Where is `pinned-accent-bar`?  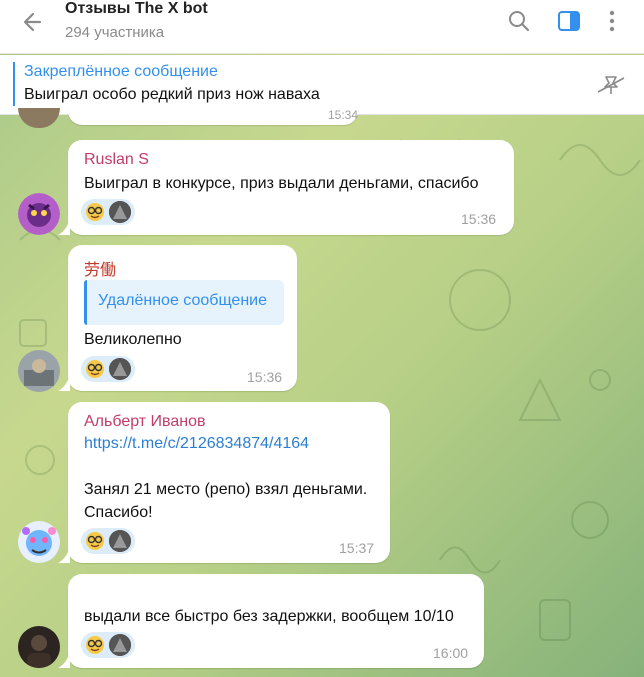
pinned-accent-bar is located at coordinates (14, 84).